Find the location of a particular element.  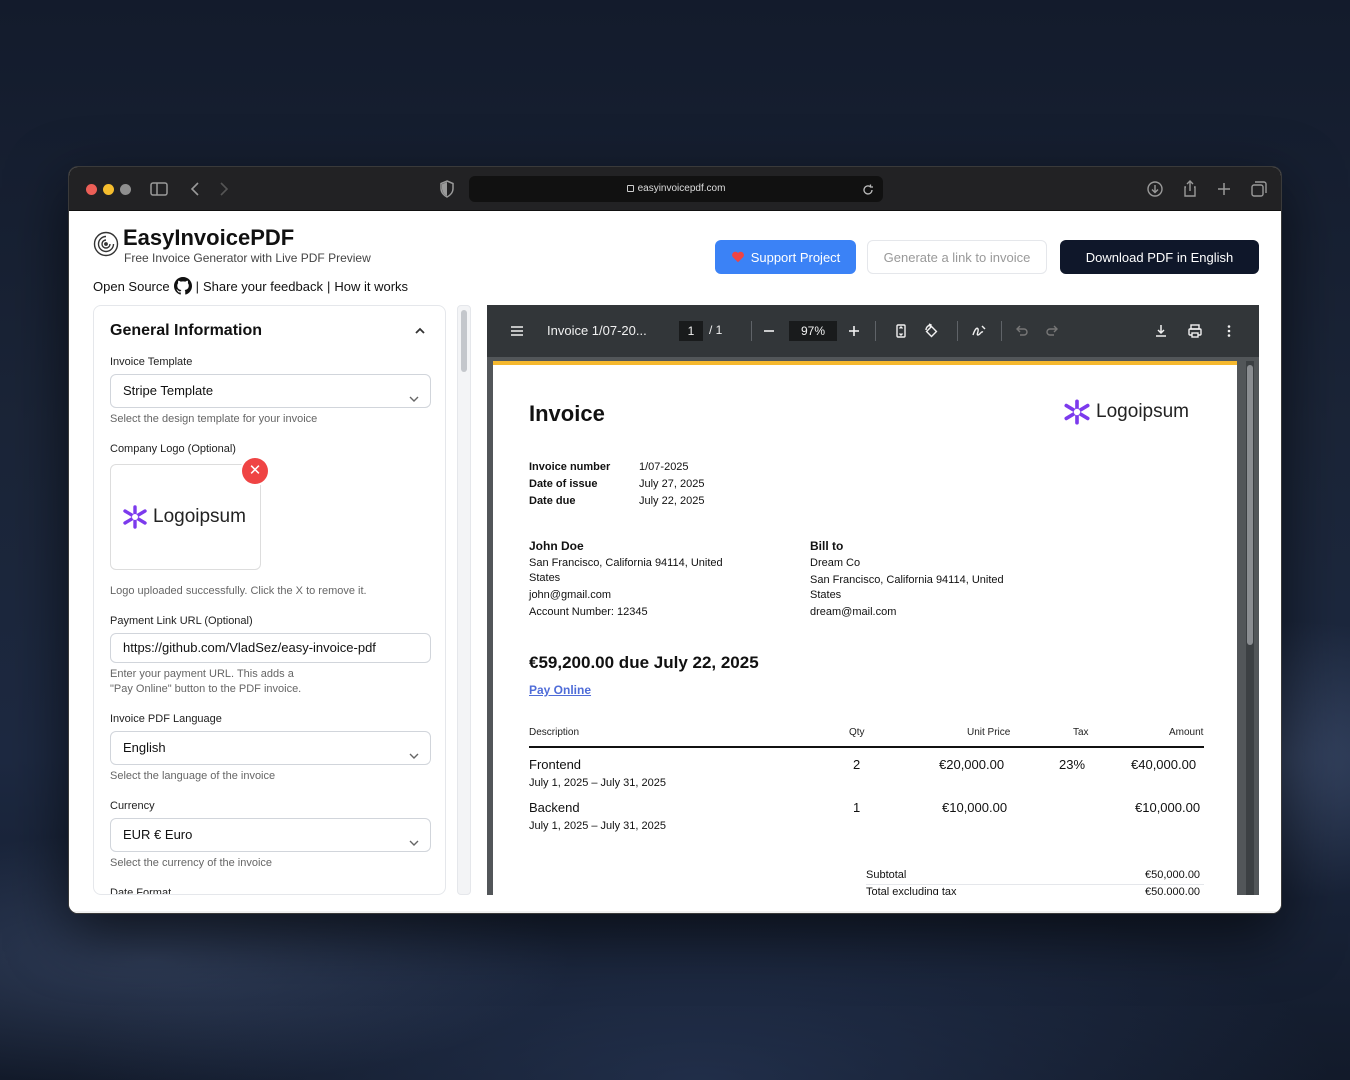

logo-text: Logoipsum is located at coordinates (199, 516).